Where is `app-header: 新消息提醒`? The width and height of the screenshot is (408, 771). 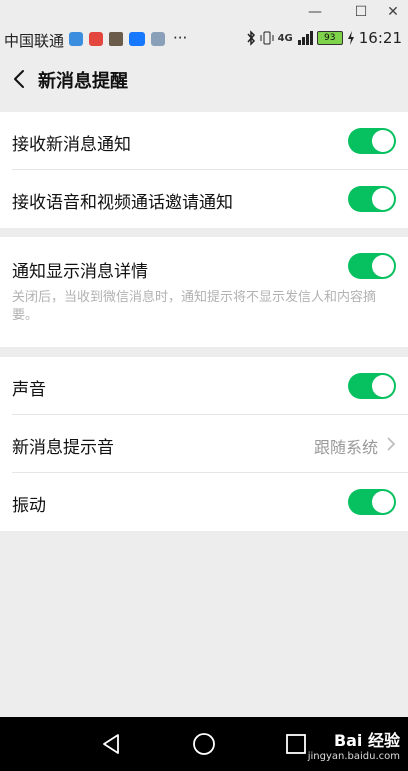 app-header: 新消息提醒 is located at coordinates (204, 79).